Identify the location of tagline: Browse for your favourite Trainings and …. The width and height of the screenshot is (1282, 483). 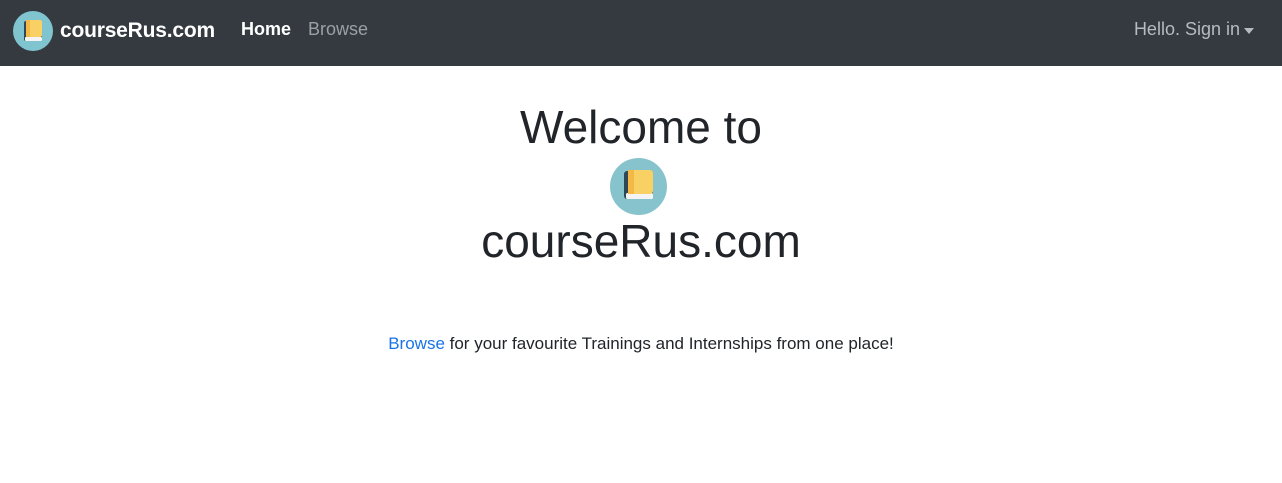
(641, 344).